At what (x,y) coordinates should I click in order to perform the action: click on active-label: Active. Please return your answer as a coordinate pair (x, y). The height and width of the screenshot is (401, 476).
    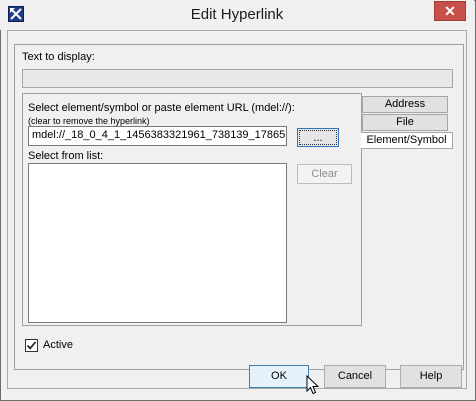
    Looking at the image, I should click on (58, 345).